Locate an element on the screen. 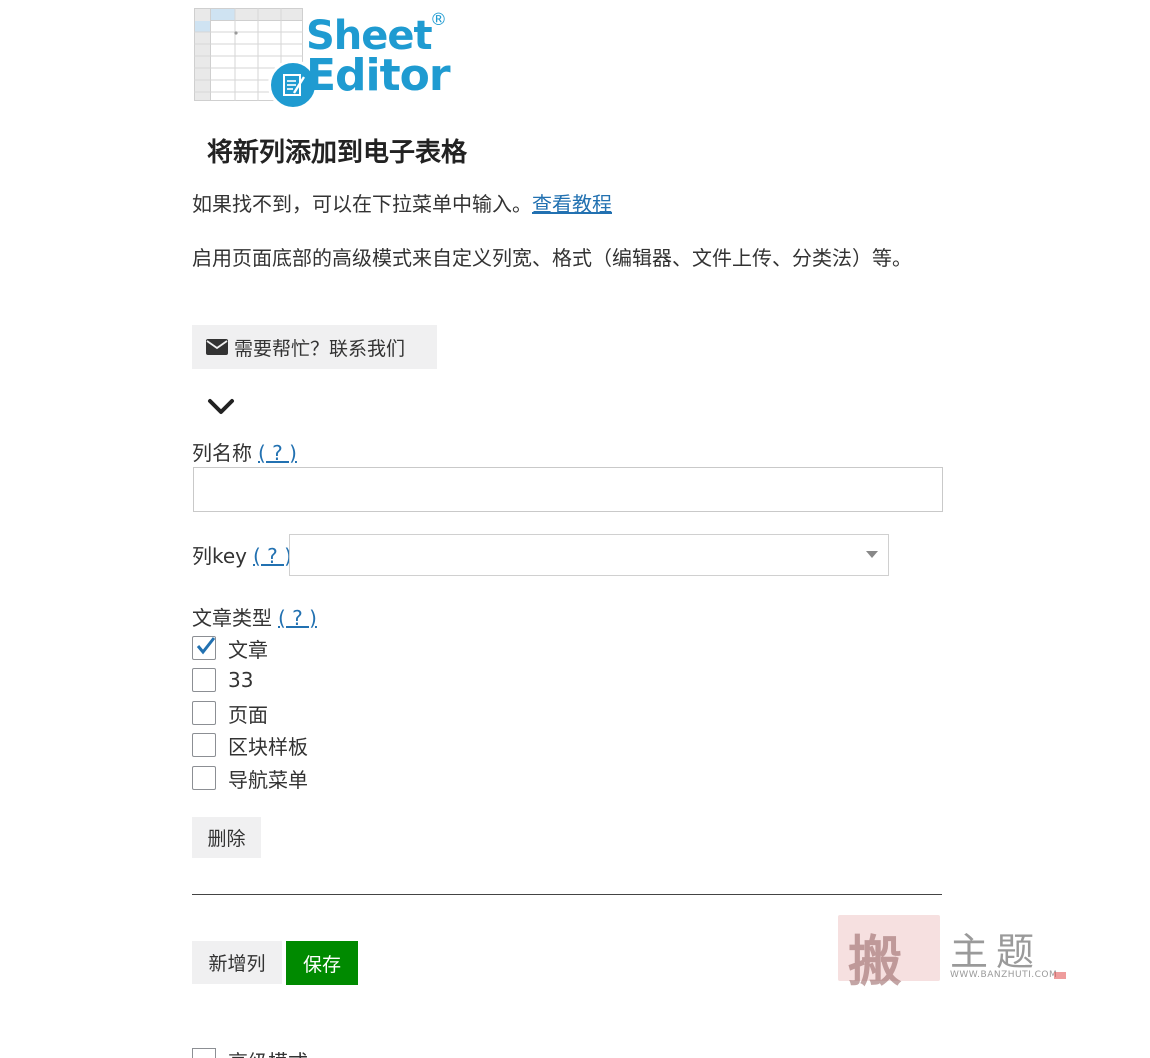  post-type-checkbox-nav-menu is located at coordinates (204, 778).